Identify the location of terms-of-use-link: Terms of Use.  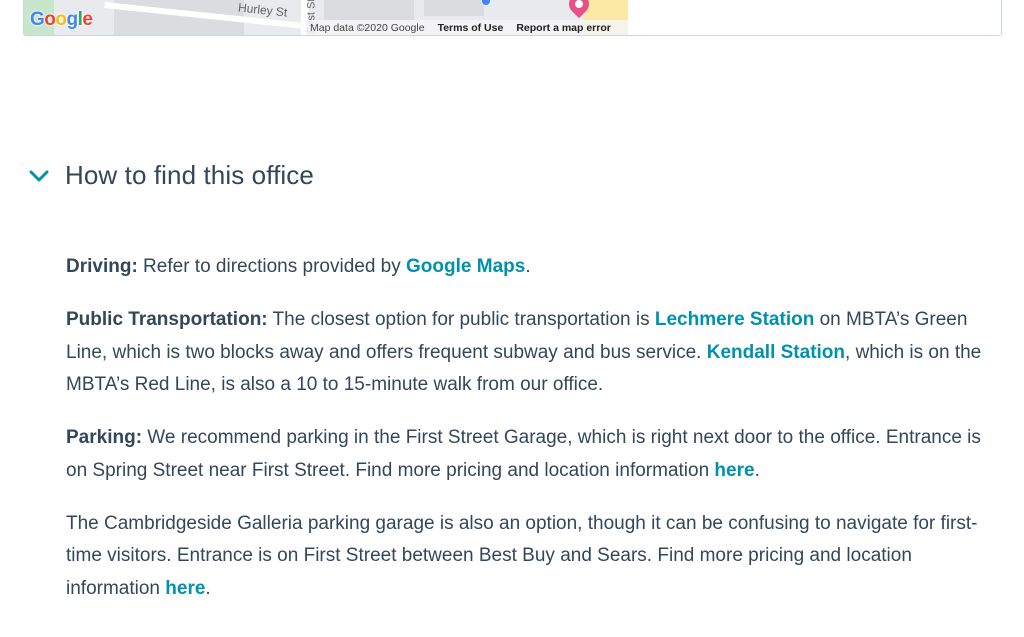
(471, 28).